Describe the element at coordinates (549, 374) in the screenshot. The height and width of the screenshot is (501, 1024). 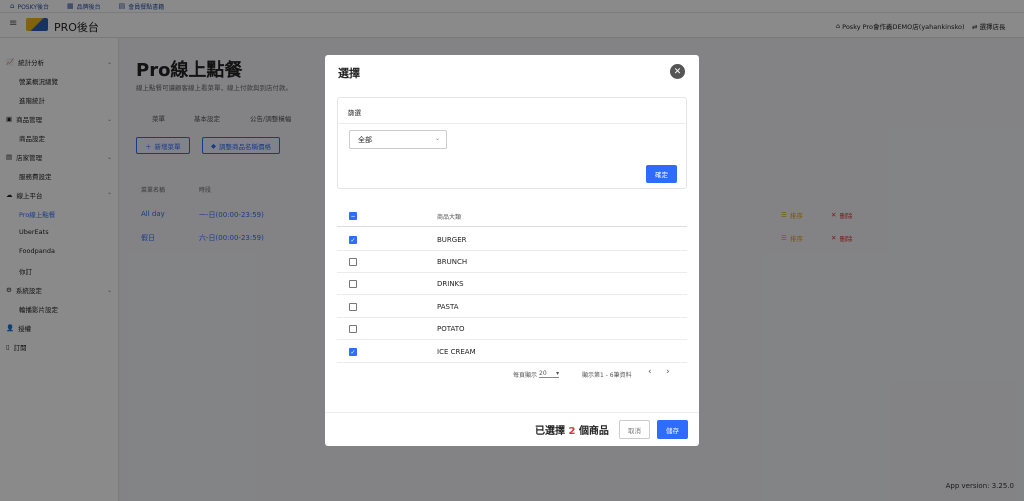
I see `per-page-select: 20 ▾` at that location.